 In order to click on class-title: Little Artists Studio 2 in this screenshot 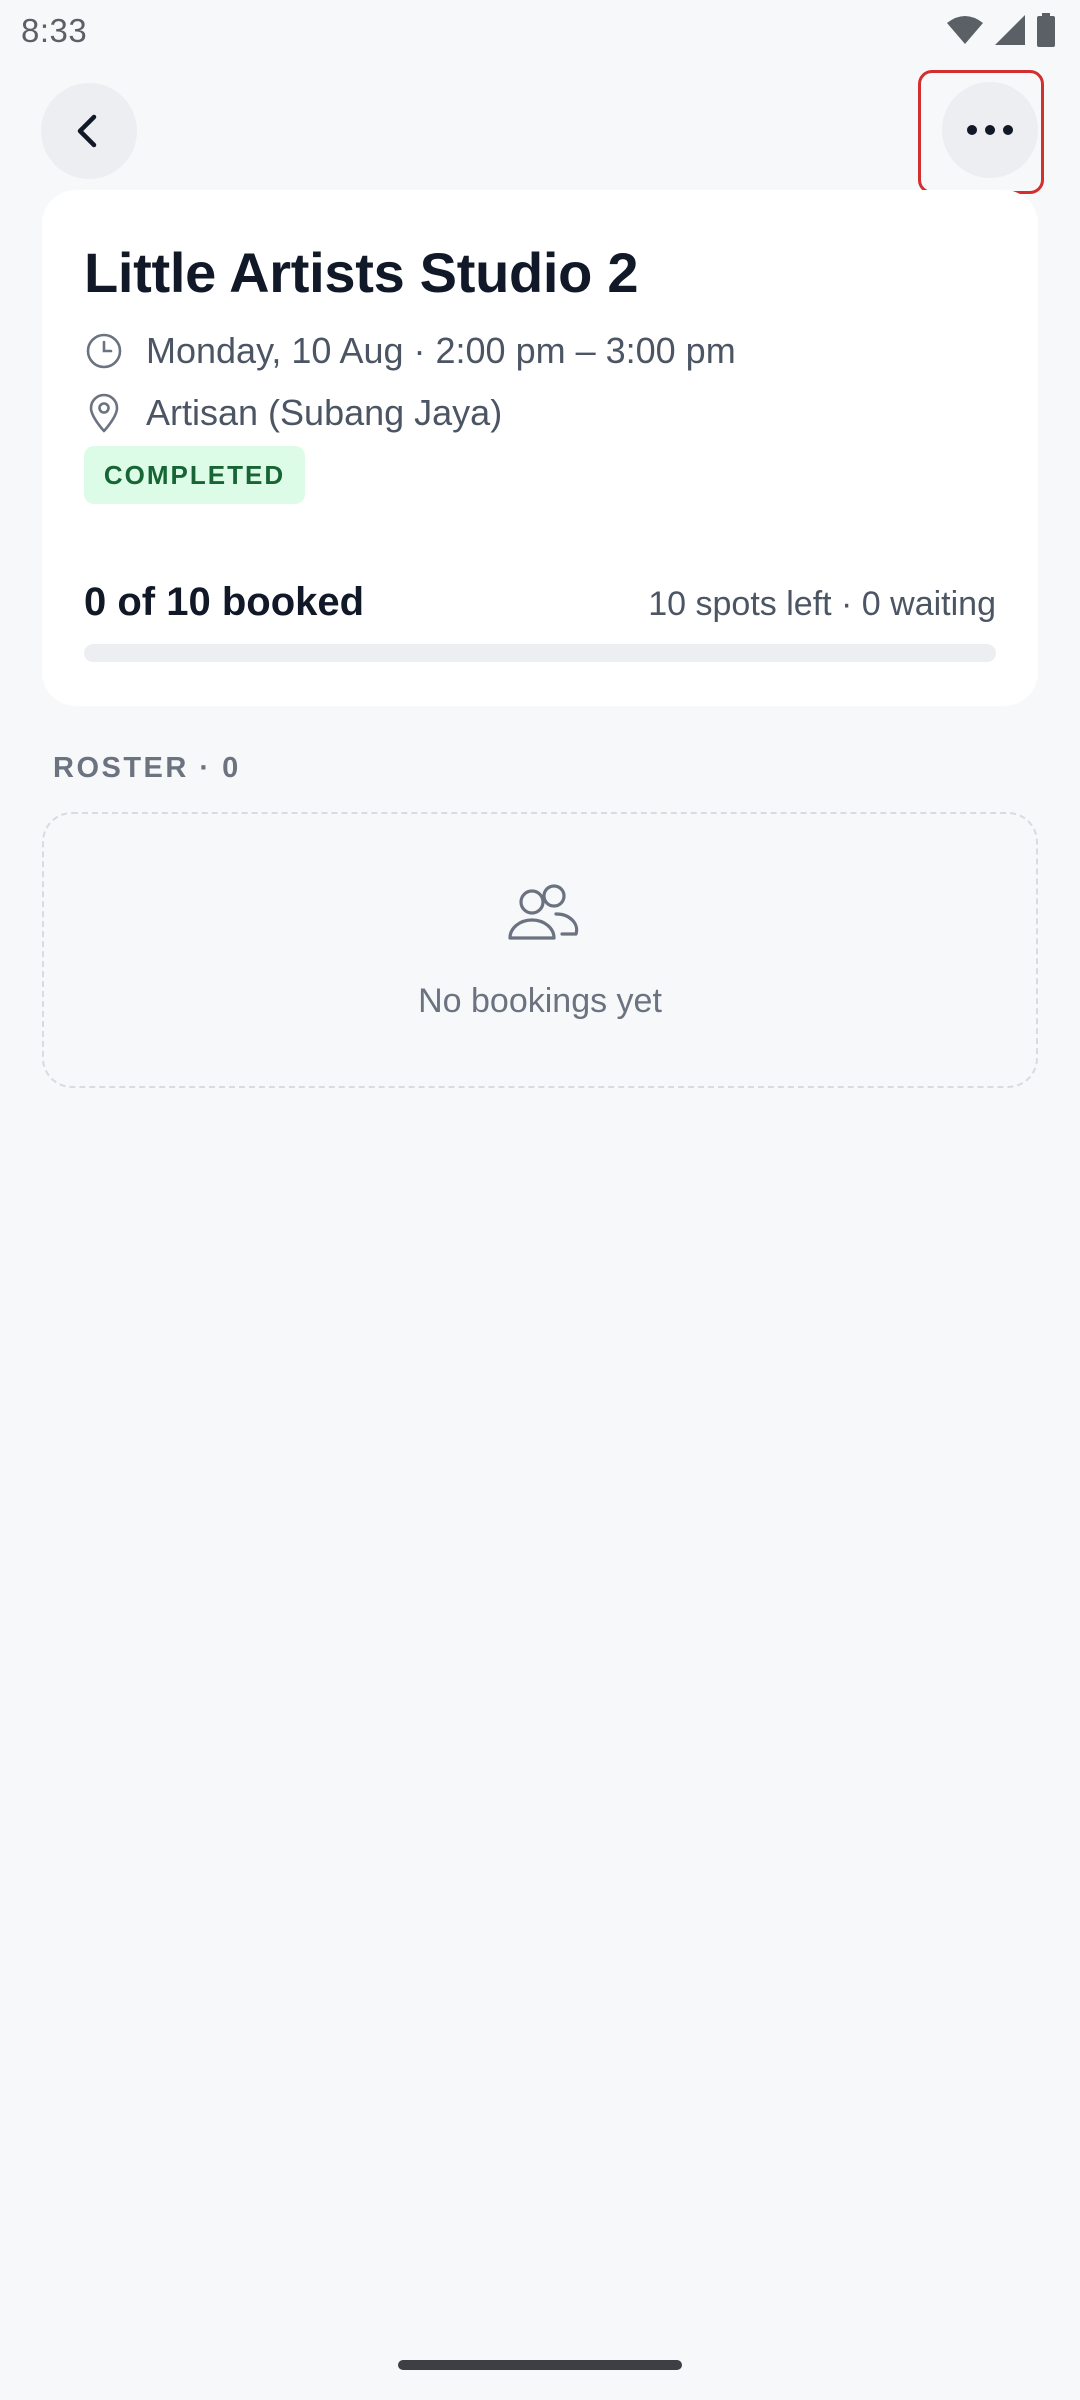, I will do `click(361, 272)`.